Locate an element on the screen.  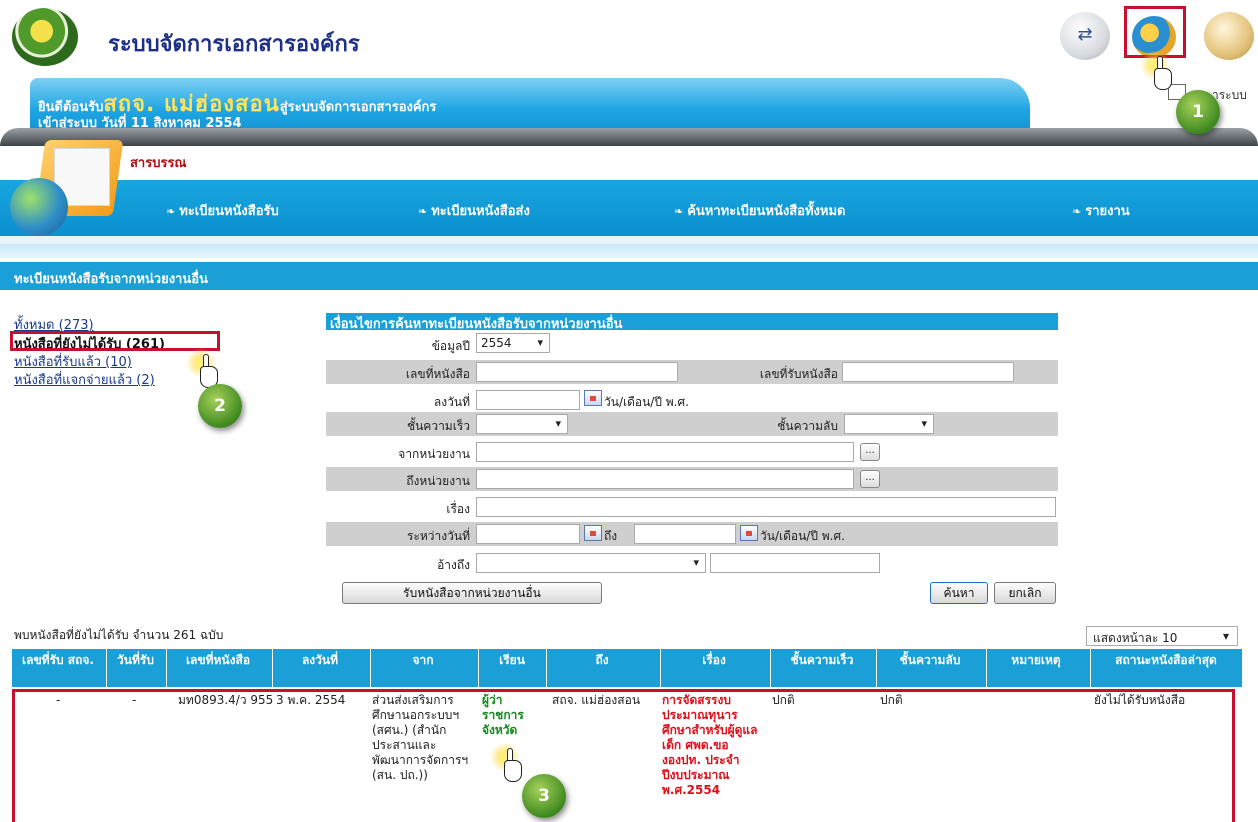
subject-input is located at coordinates (766, 507).